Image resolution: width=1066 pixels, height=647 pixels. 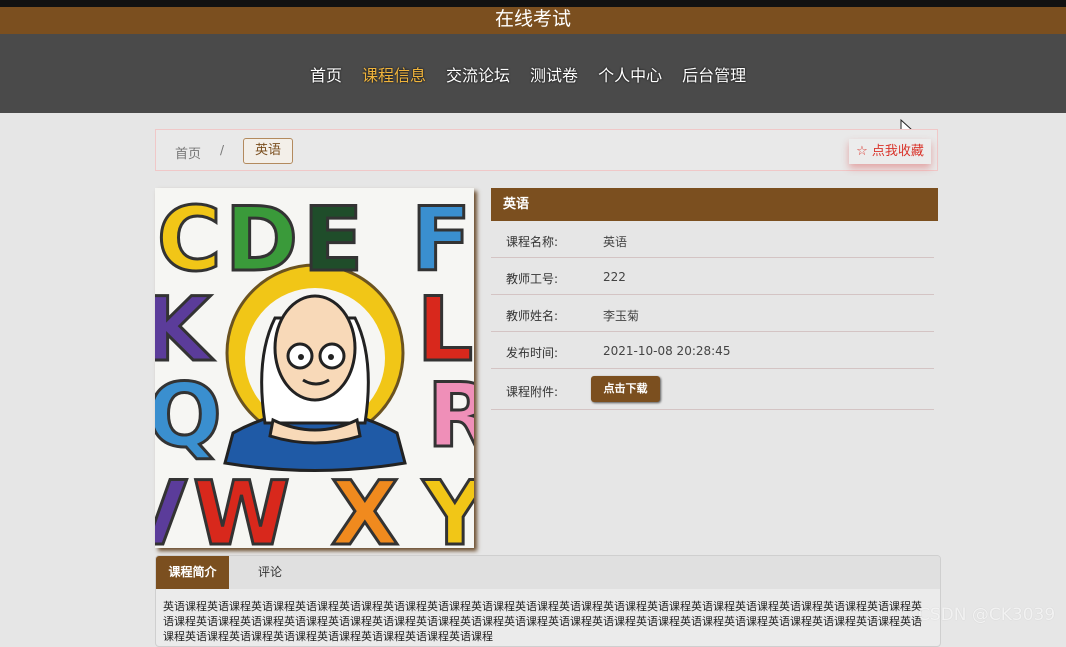 What do you see at coordinates (188, 415) in the screenshot?
I see `letter-q: Q` at bounding box center [188, 415].